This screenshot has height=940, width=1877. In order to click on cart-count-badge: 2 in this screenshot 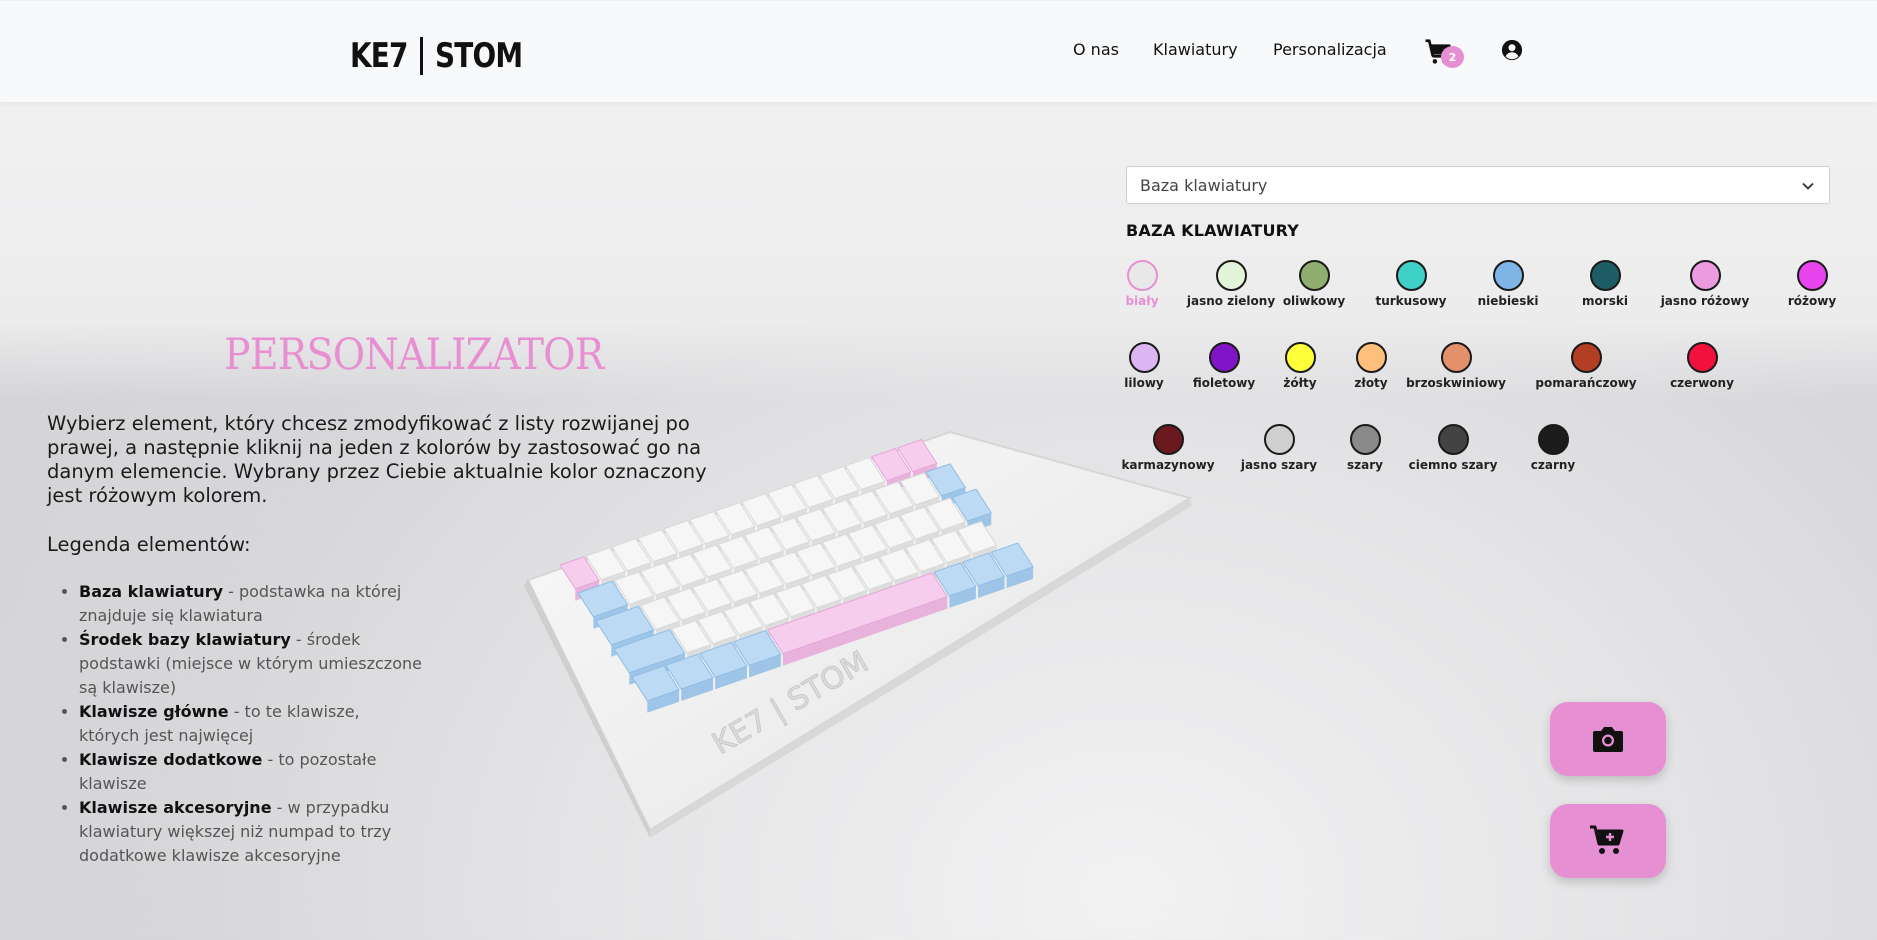, I will do `click(1452, 57)`.